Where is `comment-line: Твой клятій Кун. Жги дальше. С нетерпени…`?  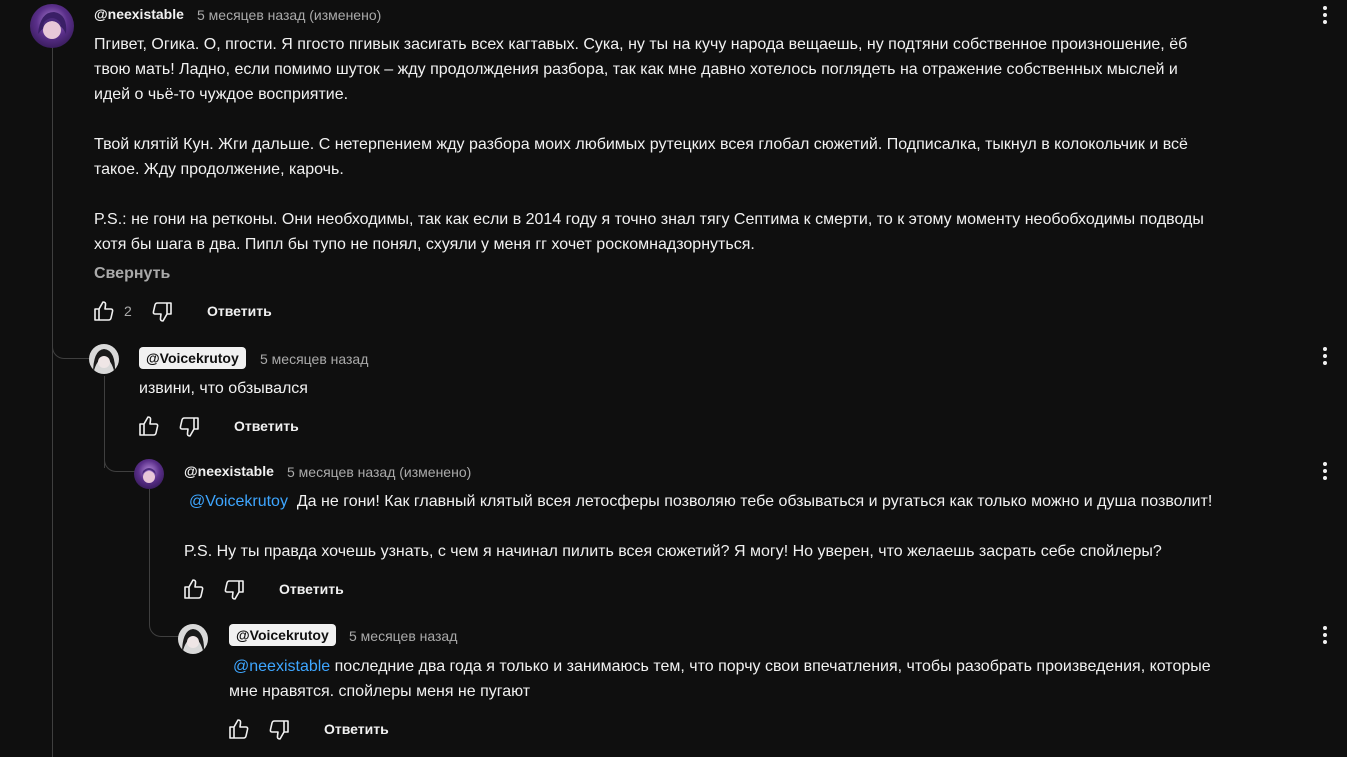
comment-line: Твой клятій Кун. Жги дальше. С нетерпени… is located at coordinates (641, 144).